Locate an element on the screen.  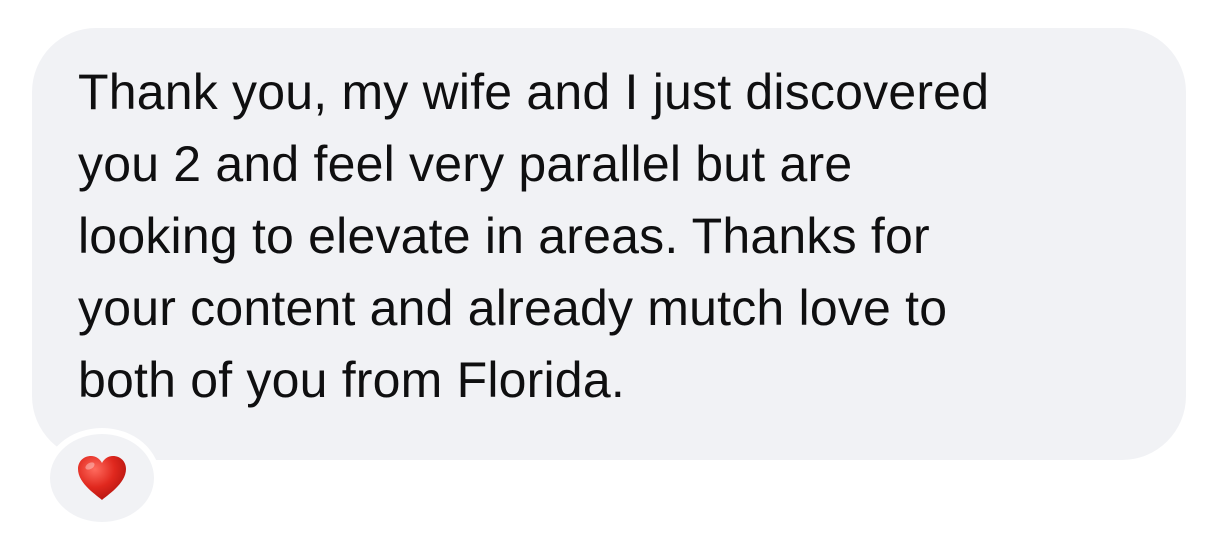
message-line: Thank you, my wife and I just discovered is located at coordinates (534, 92).